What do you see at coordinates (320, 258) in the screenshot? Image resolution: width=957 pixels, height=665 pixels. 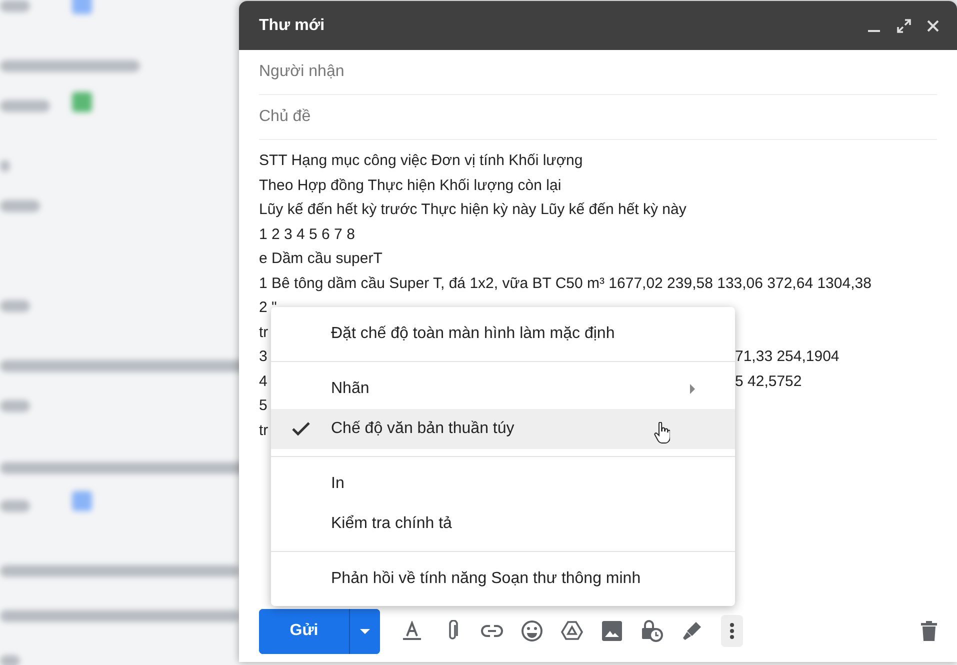 I see `body-text-line: e Dầm cầu superT` at bounding box center [320, 258].